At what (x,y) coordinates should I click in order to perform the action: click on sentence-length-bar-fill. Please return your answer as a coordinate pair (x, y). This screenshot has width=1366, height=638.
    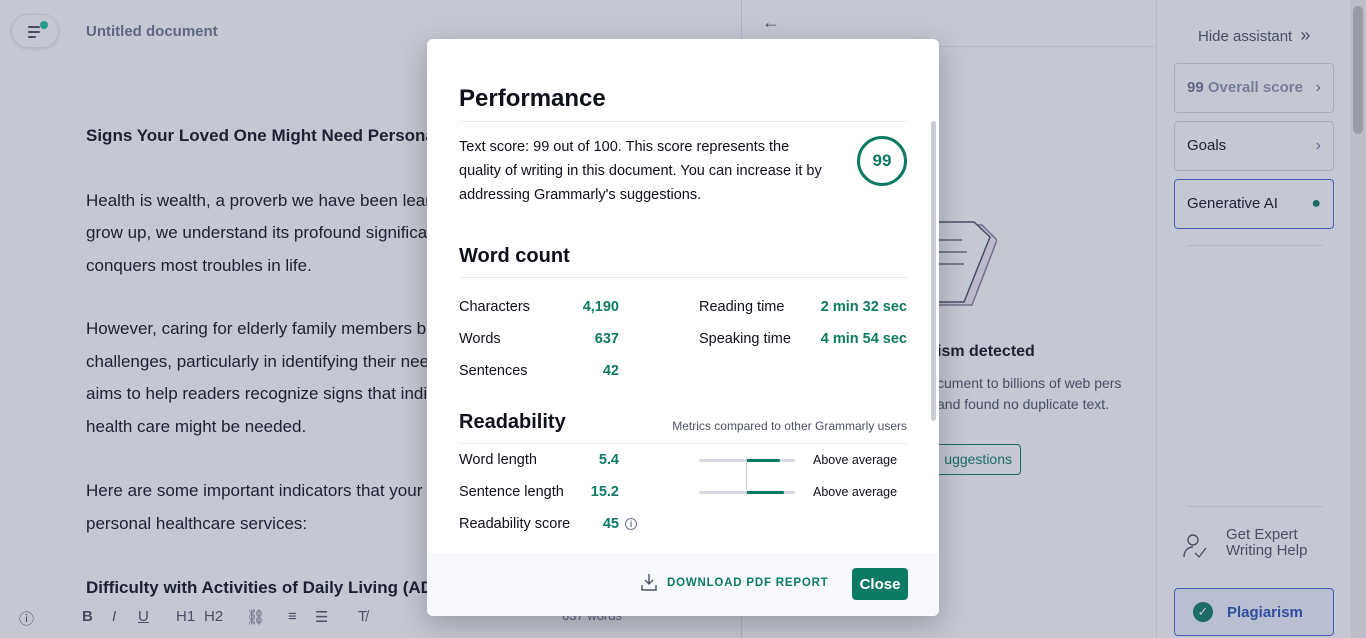
    Looking at the image, I should click on (765, 492).